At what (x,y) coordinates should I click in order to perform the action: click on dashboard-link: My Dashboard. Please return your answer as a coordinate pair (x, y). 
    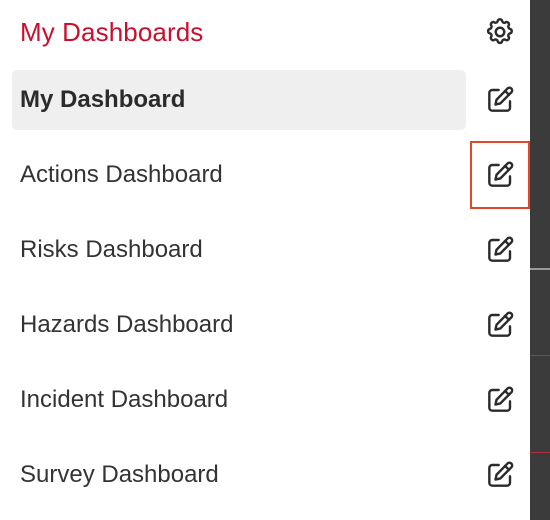
    Looking at the image, I should click on (239, 100).